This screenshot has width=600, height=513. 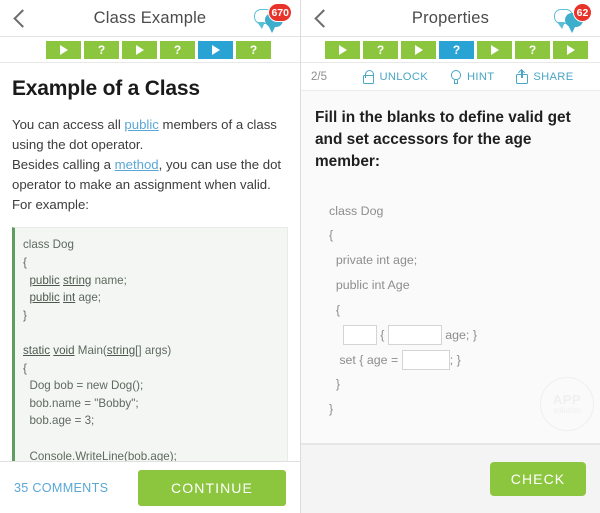 I want to click on link-method: method, so click(x=137, y=164).